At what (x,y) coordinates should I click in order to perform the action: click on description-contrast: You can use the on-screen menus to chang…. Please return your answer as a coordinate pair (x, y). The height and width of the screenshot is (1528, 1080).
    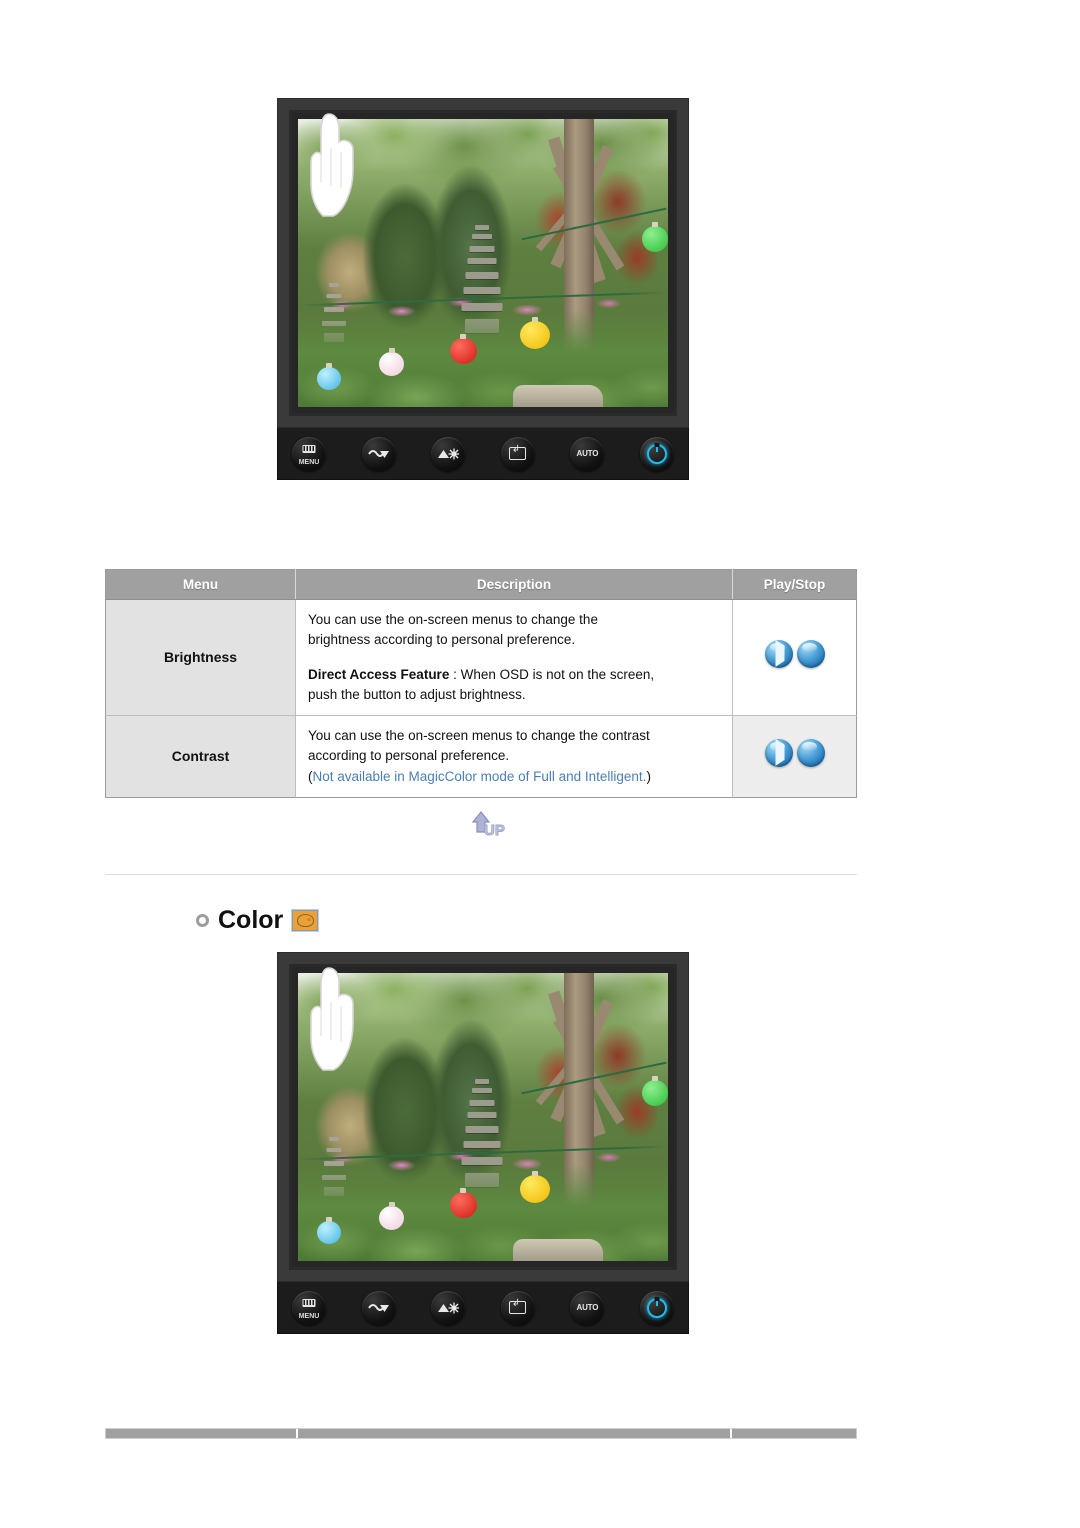
    Looking at the image, I should click on (514, 756).